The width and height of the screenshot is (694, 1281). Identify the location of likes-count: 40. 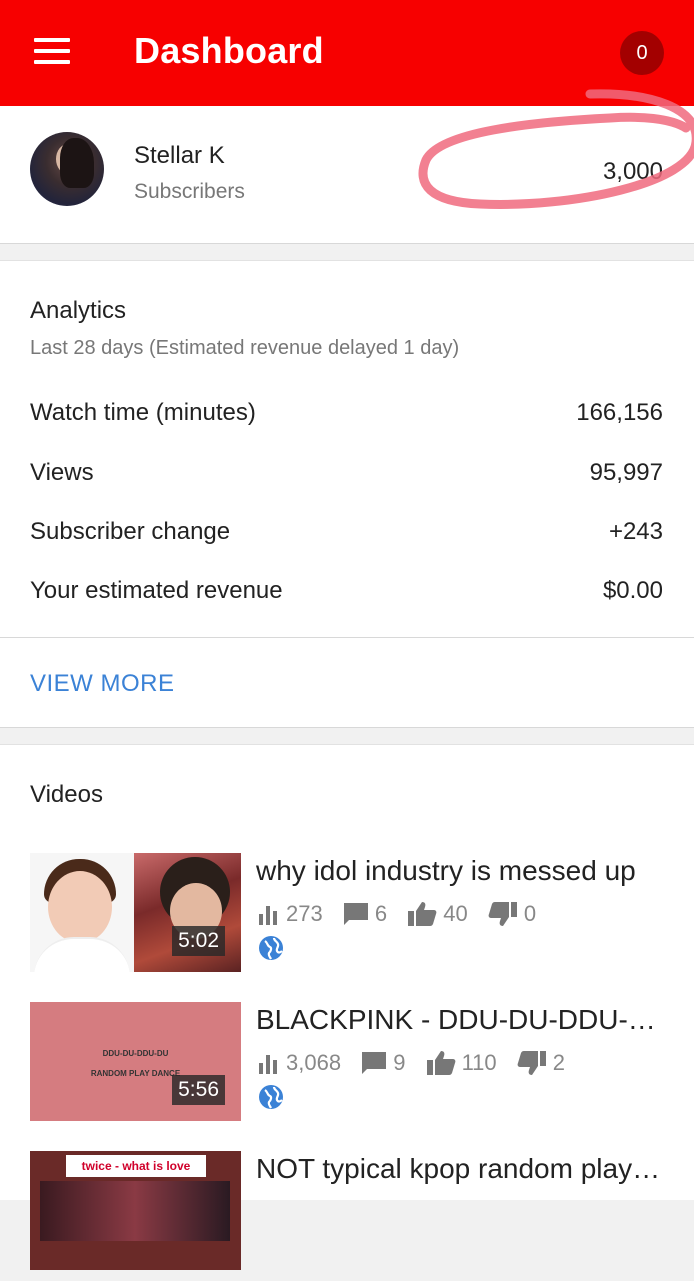
(455, 913).